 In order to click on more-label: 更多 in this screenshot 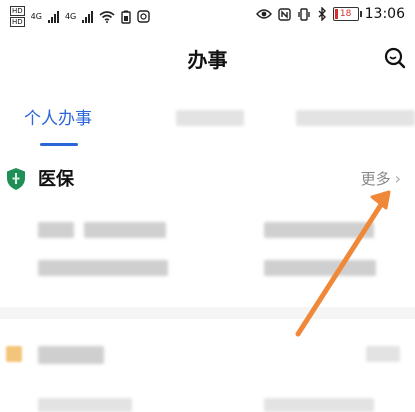, I will do `click(375, 179)`.